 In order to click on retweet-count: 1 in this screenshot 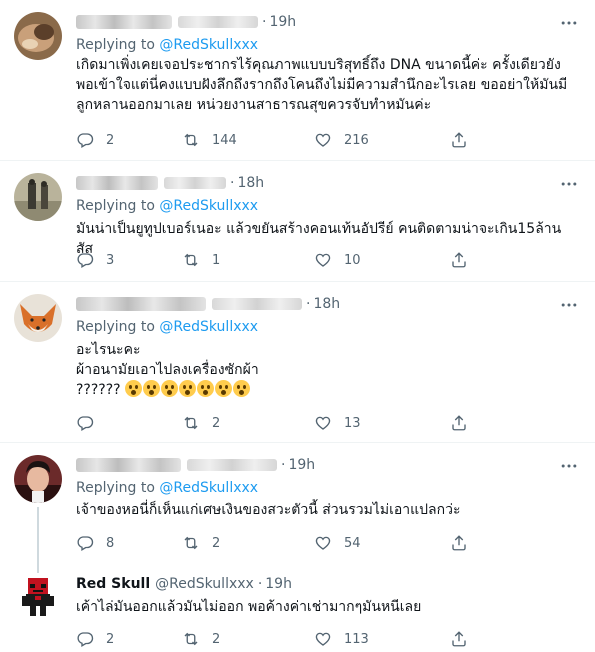, I will do `click(216, 260)`.